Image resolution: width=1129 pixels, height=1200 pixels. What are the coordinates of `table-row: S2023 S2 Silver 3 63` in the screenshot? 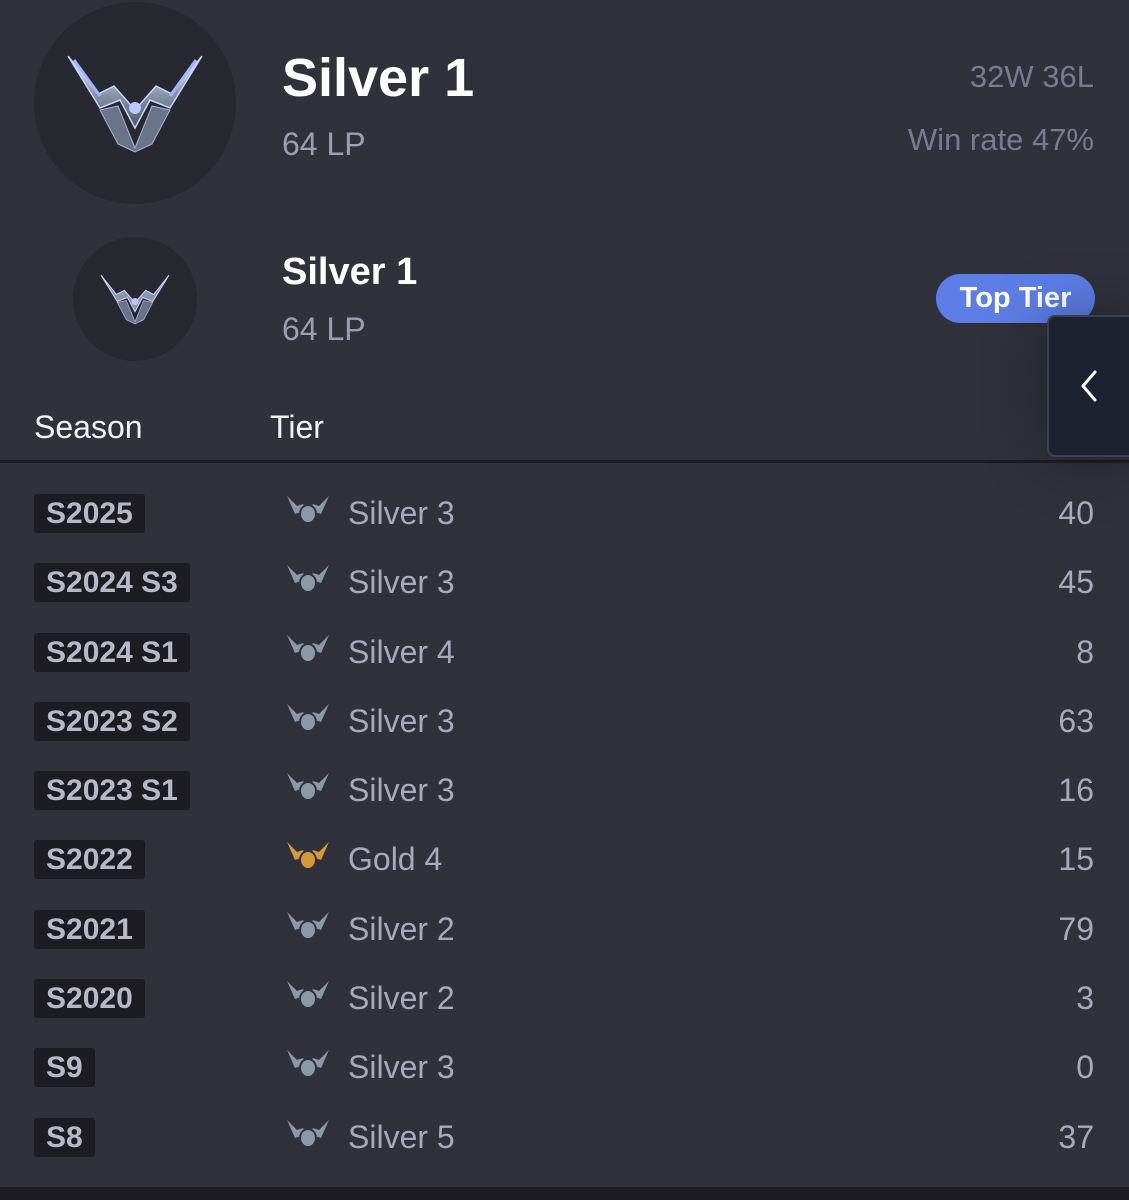 It's located at (564, 720).